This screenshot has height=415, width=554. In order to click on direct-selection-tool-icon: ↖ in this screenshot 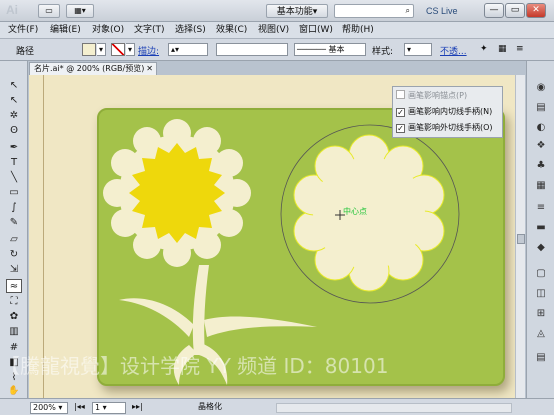, I will do `click(14, 101)`.